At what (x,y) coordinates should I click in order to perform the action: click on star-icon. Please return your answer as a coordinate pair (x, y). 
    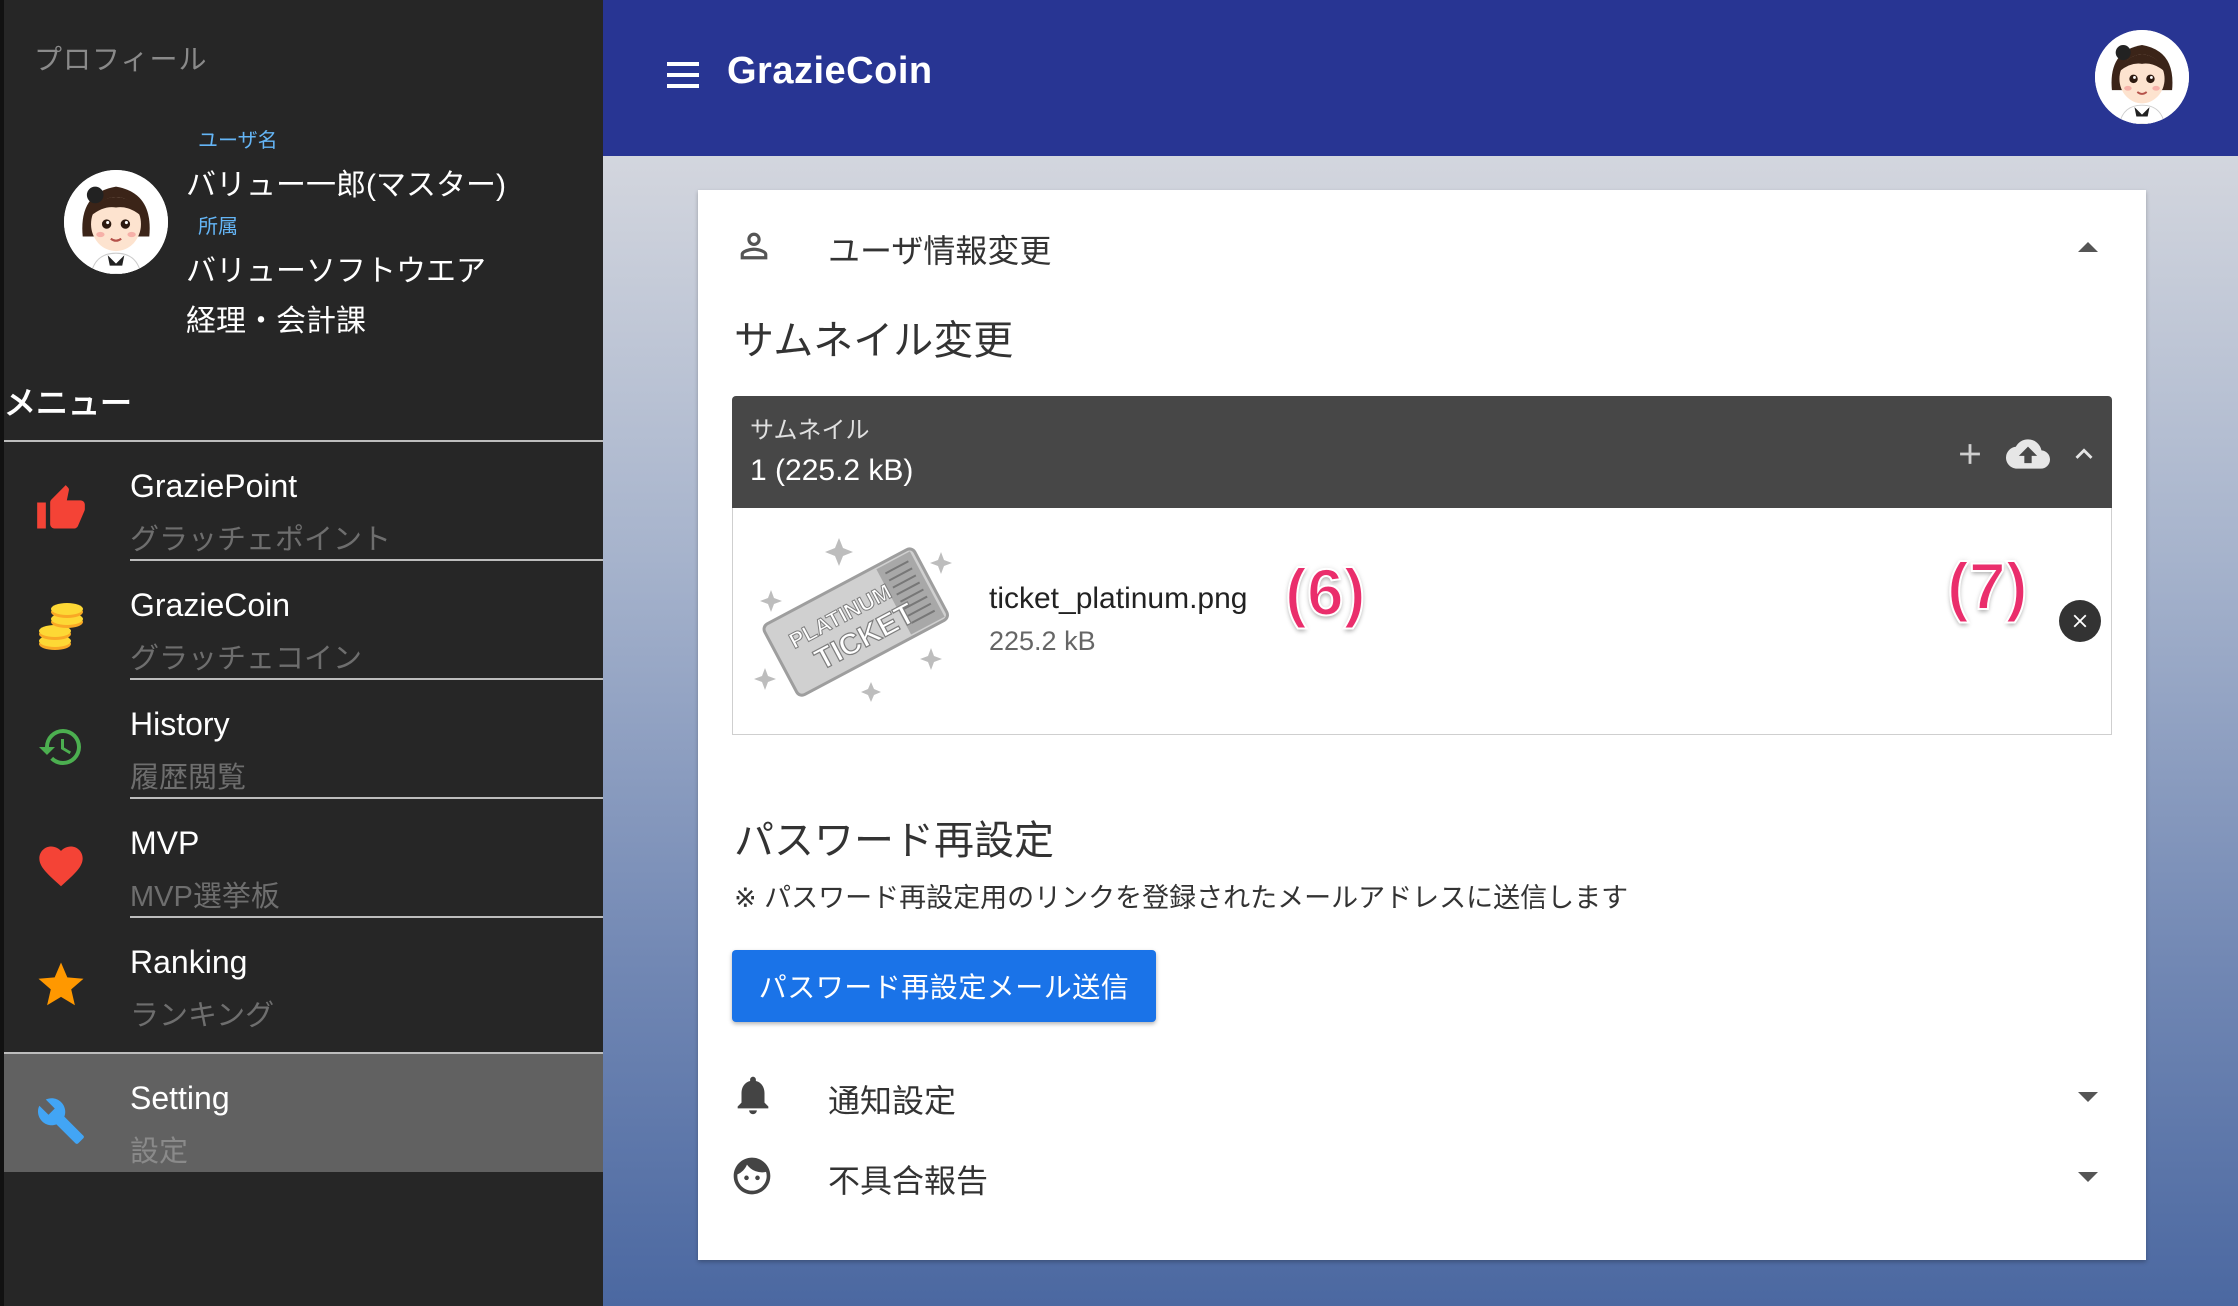
    Looking at the image, I should click on (61, 985).